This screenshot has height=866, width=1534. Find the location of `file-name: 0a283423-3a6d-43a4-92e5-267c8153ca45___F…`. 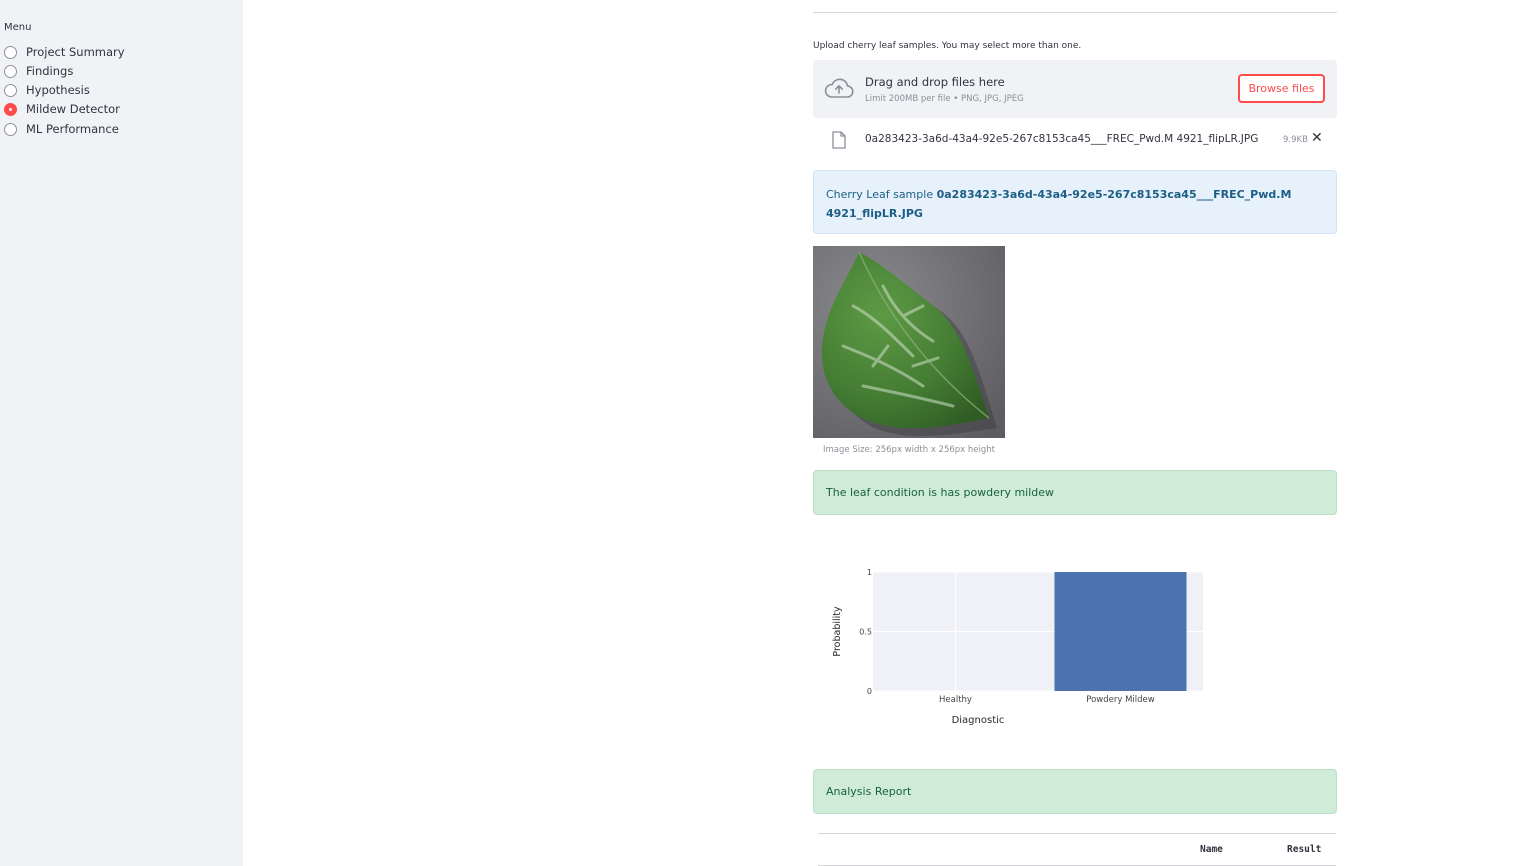

file-name: 0a283423-3a6d-43a4-92e5-267c8153ca45___F… is located at coordinates (1062, 139).